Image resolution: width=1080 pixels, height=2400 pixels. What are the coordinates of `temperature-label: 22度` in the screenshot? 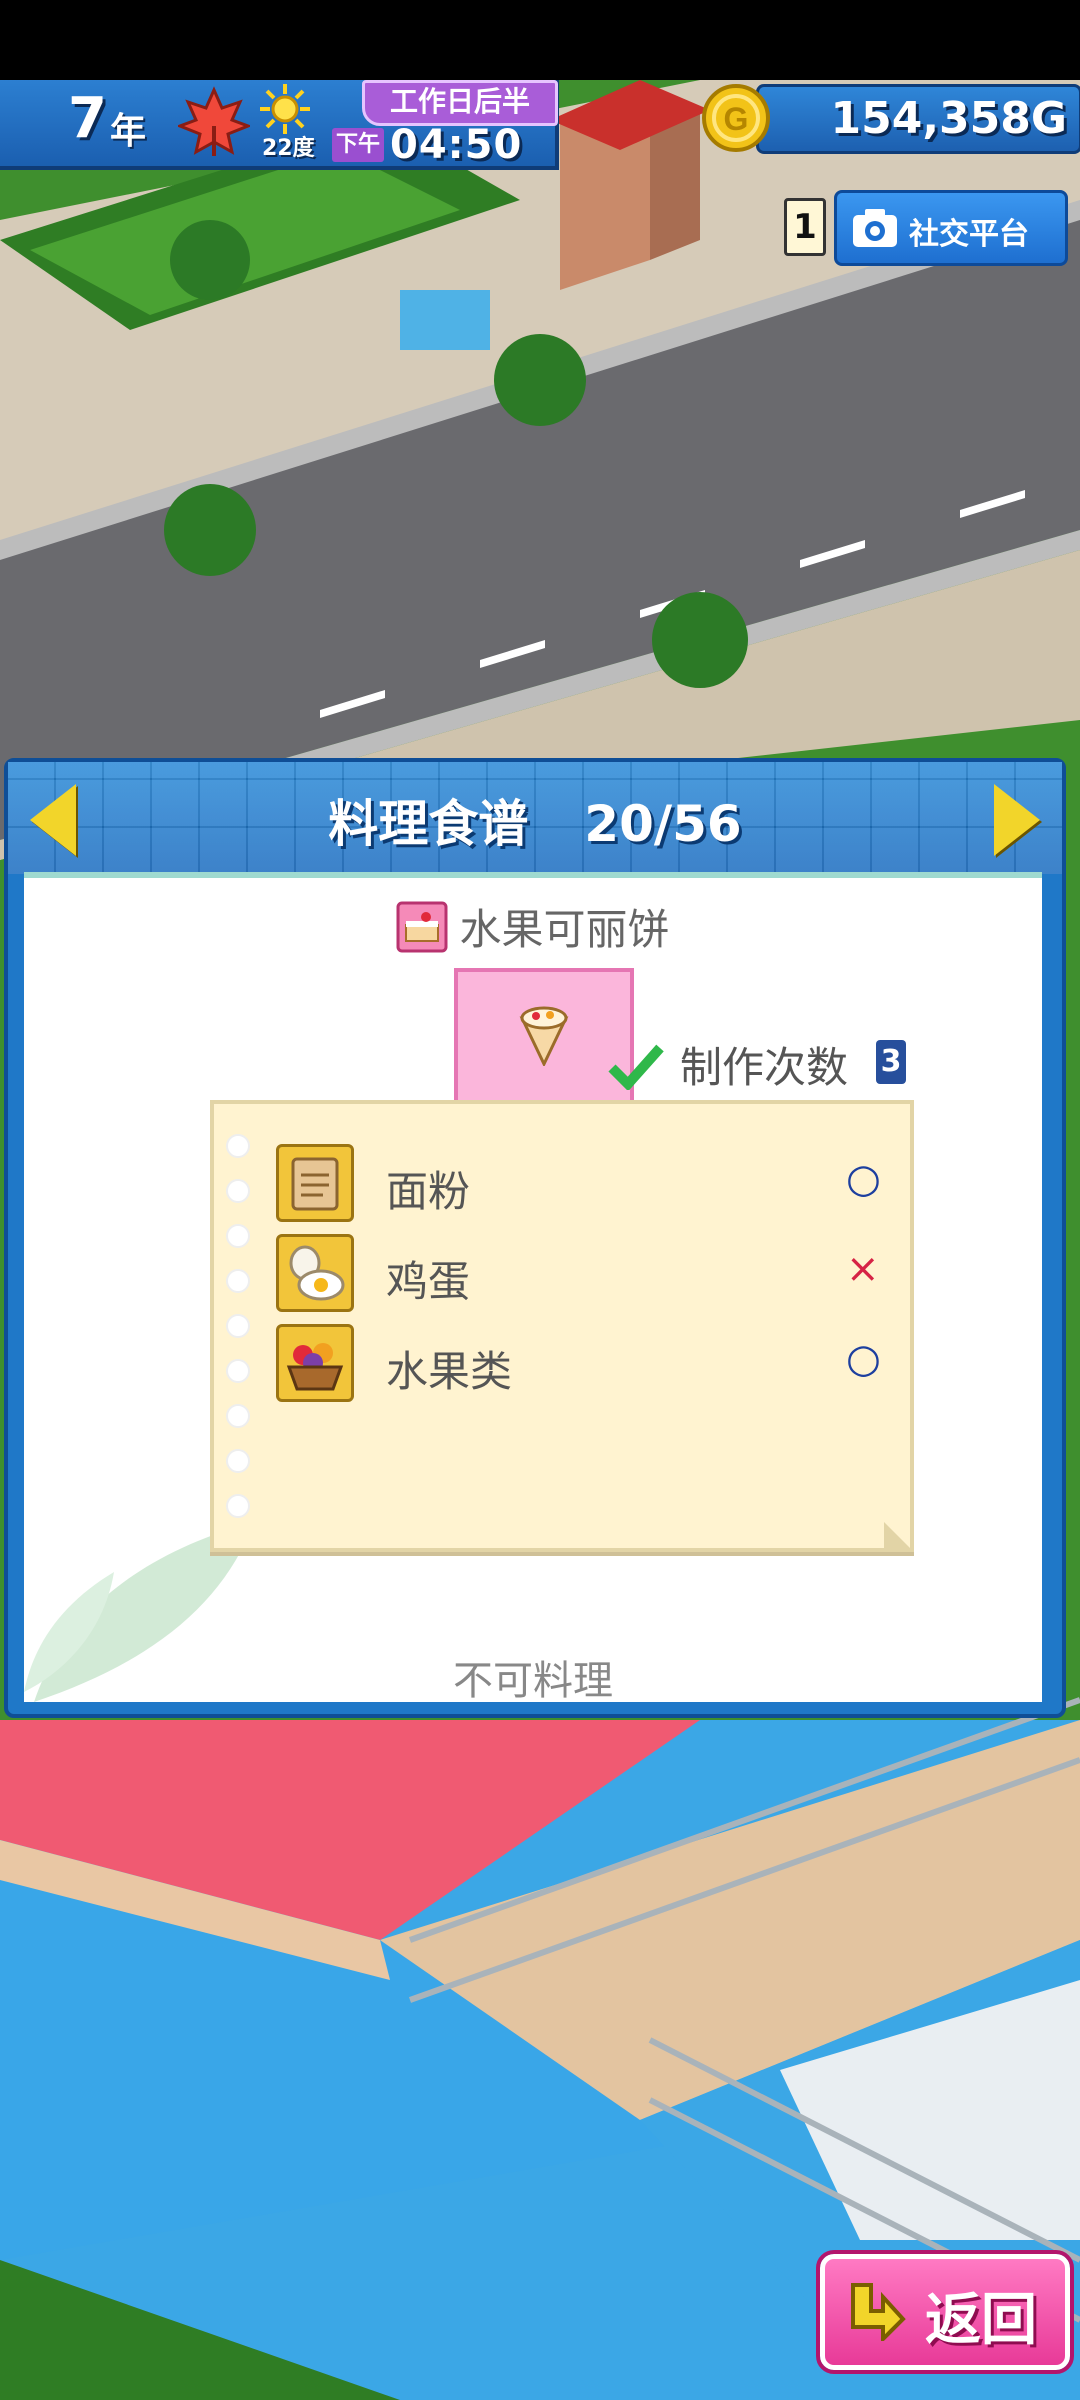 It's located at (288, 148).